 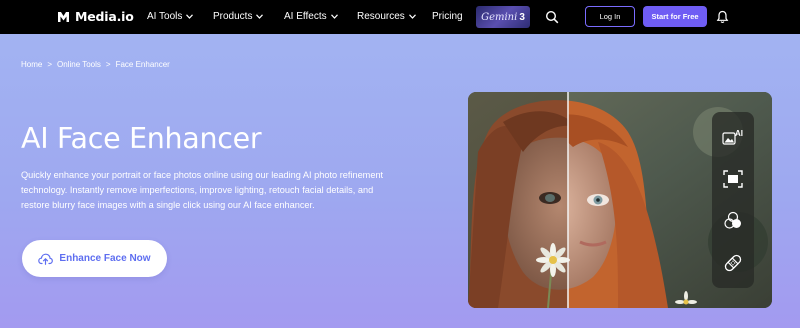 I want to click on nav-item-label: AI Tools, so click(x=165, y=16).